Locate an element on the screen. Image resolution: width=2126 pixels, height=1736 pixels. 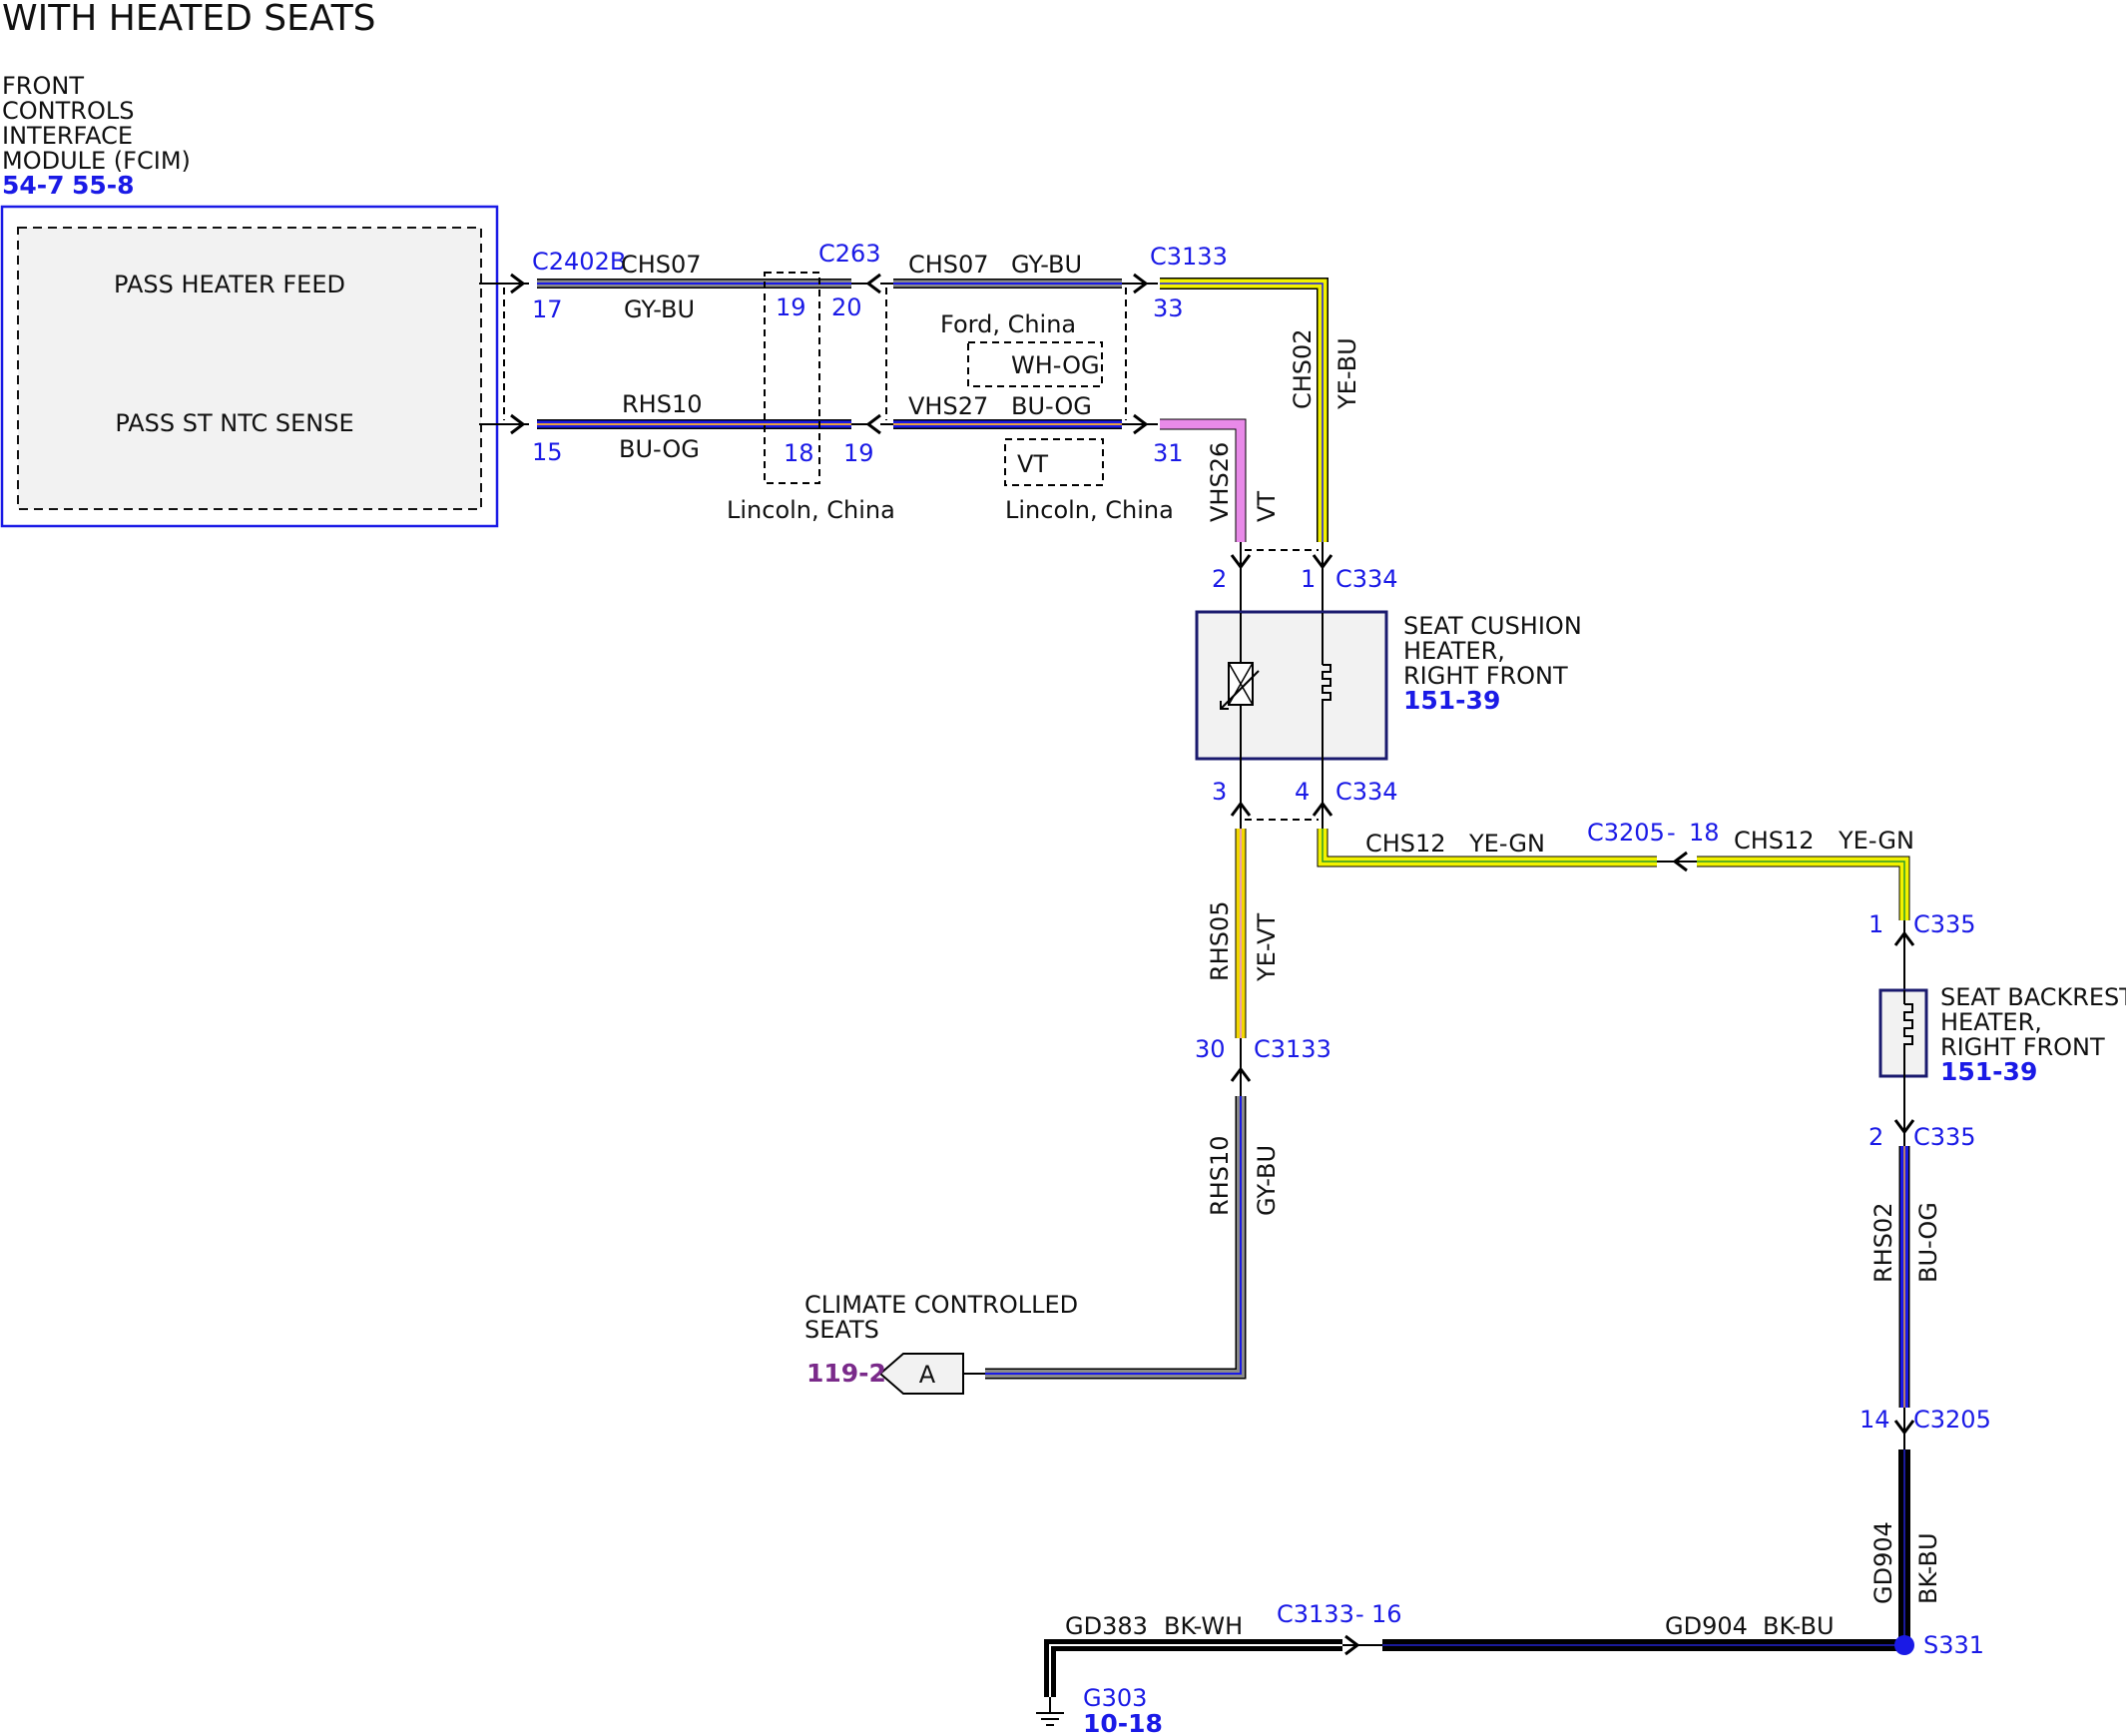
pin-number: 3 is located at coordinates (1219, 792).